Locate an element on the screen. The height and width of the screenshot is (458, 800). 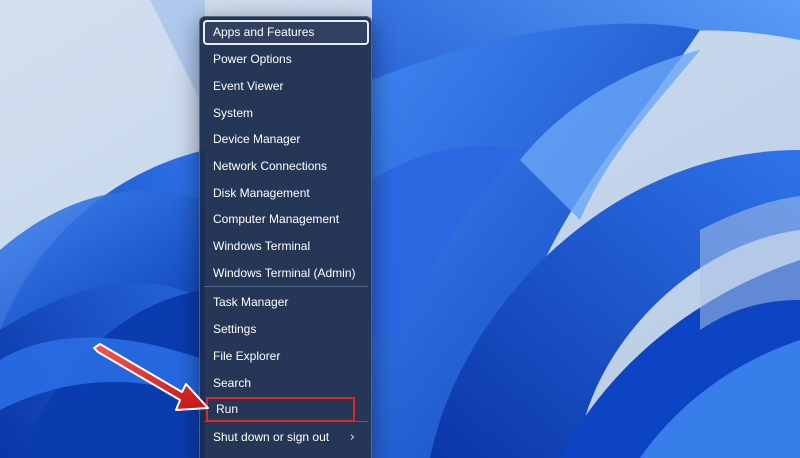
menu-item-apps-and-features: Apps and Features is located at coordinates (286, 32).